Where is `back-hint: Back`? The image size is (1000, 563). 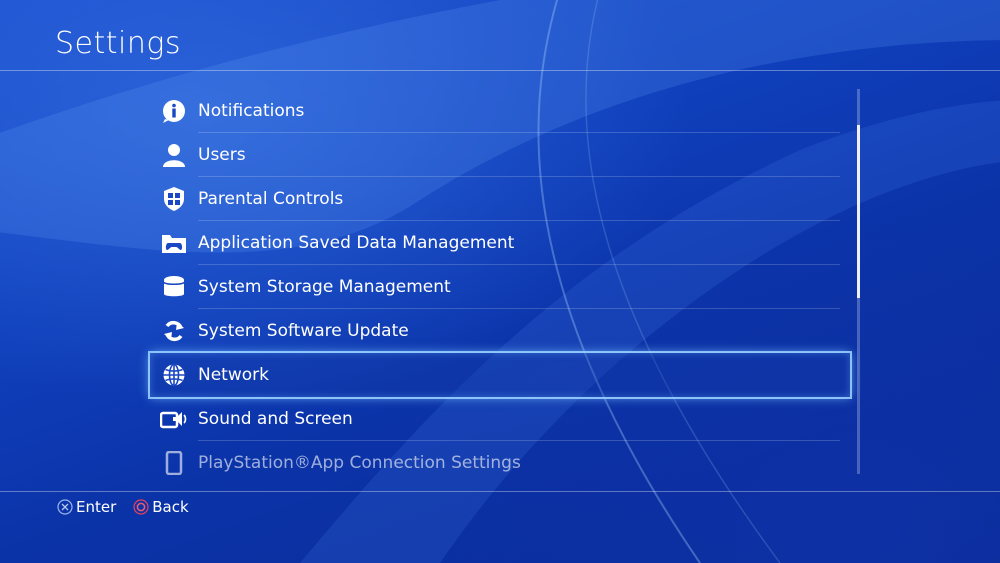
back-hint: Back is located at coordinates (161, 507).